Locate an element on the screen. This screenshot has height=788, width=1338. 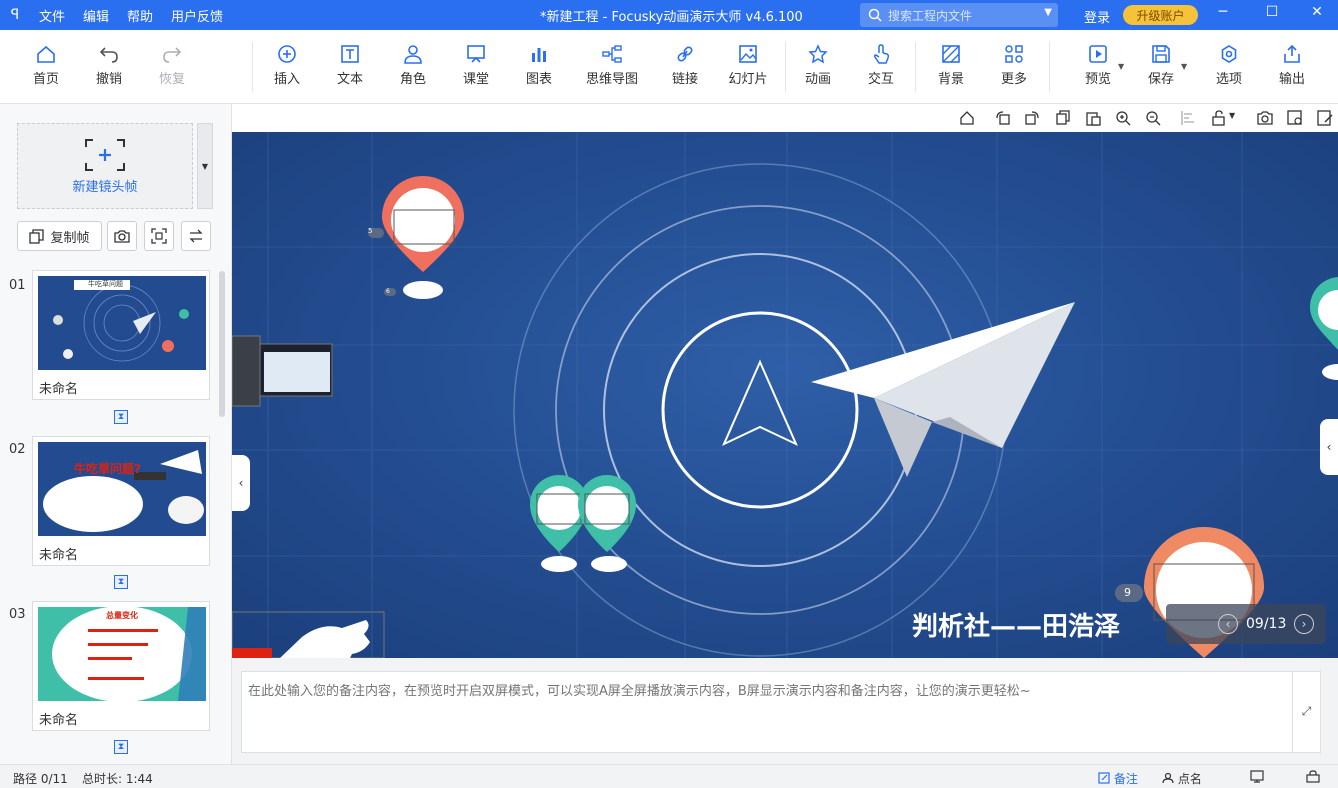
undo-button: 撤销 is located at coordinates (109, 65).